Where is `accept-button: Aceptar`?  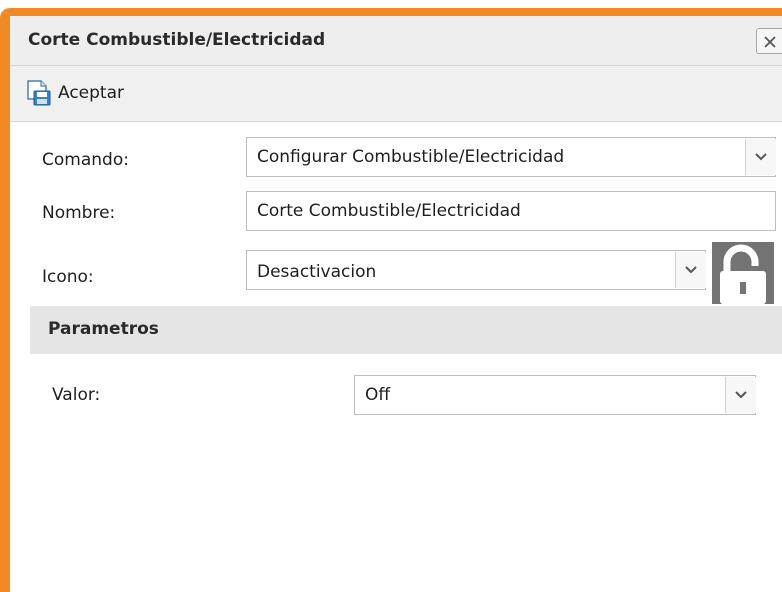
accept-button: Aceptar is located at coordinates (74, 93).